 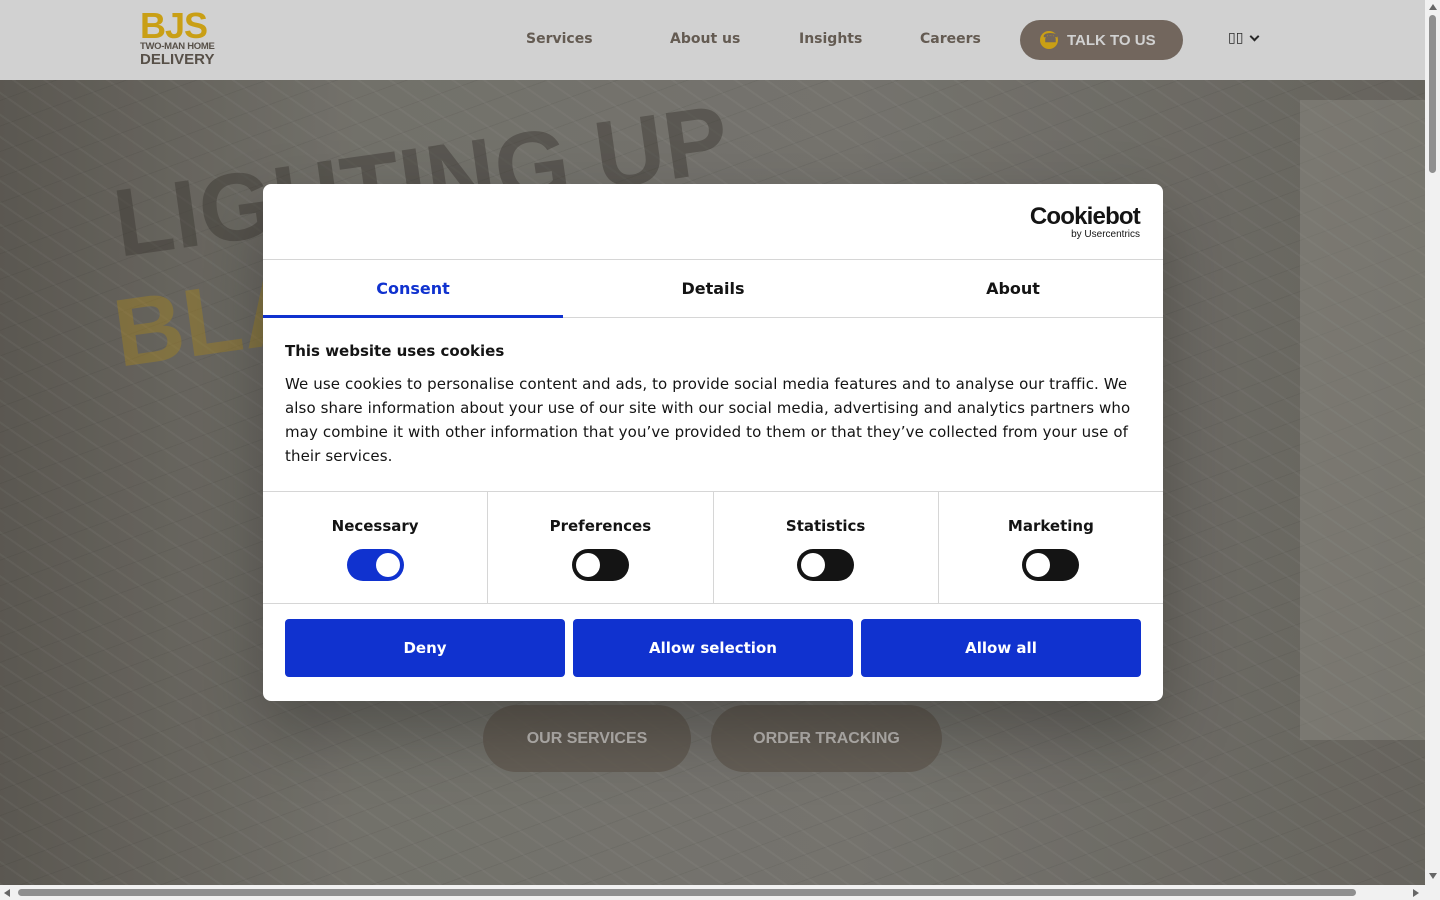 What do you see at coordinates (1001, 648) in the screenshot?
I see `allow-all-button: Allow all` at bounding box center [1001, 648].